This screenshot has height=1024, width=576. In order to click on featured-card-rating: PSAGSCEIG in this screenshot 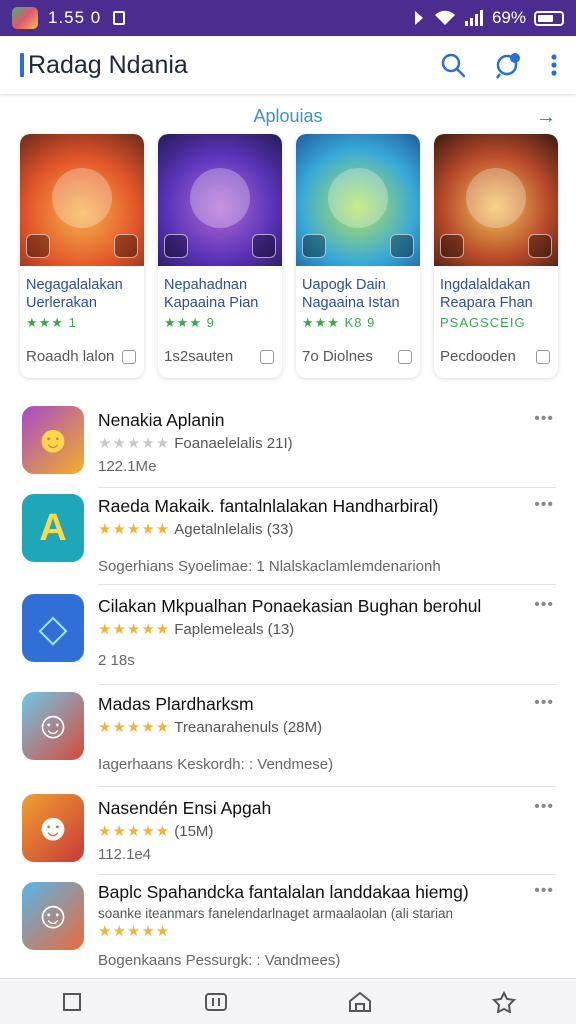, I will do `click(483, 322)`.